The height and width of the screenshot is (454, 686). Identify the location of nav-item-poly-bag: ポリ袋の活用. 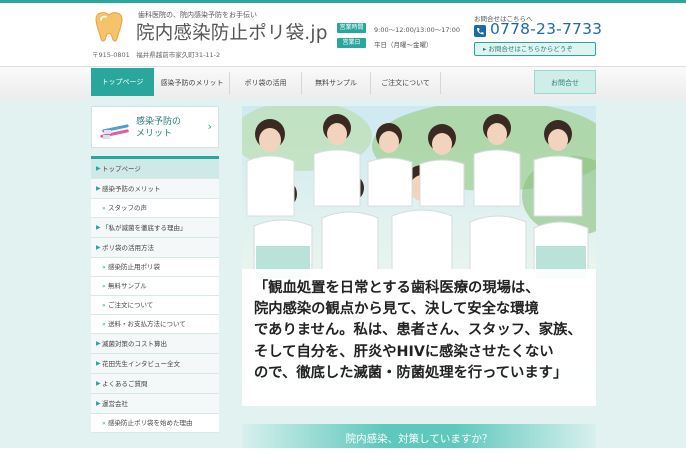
(265, 83).